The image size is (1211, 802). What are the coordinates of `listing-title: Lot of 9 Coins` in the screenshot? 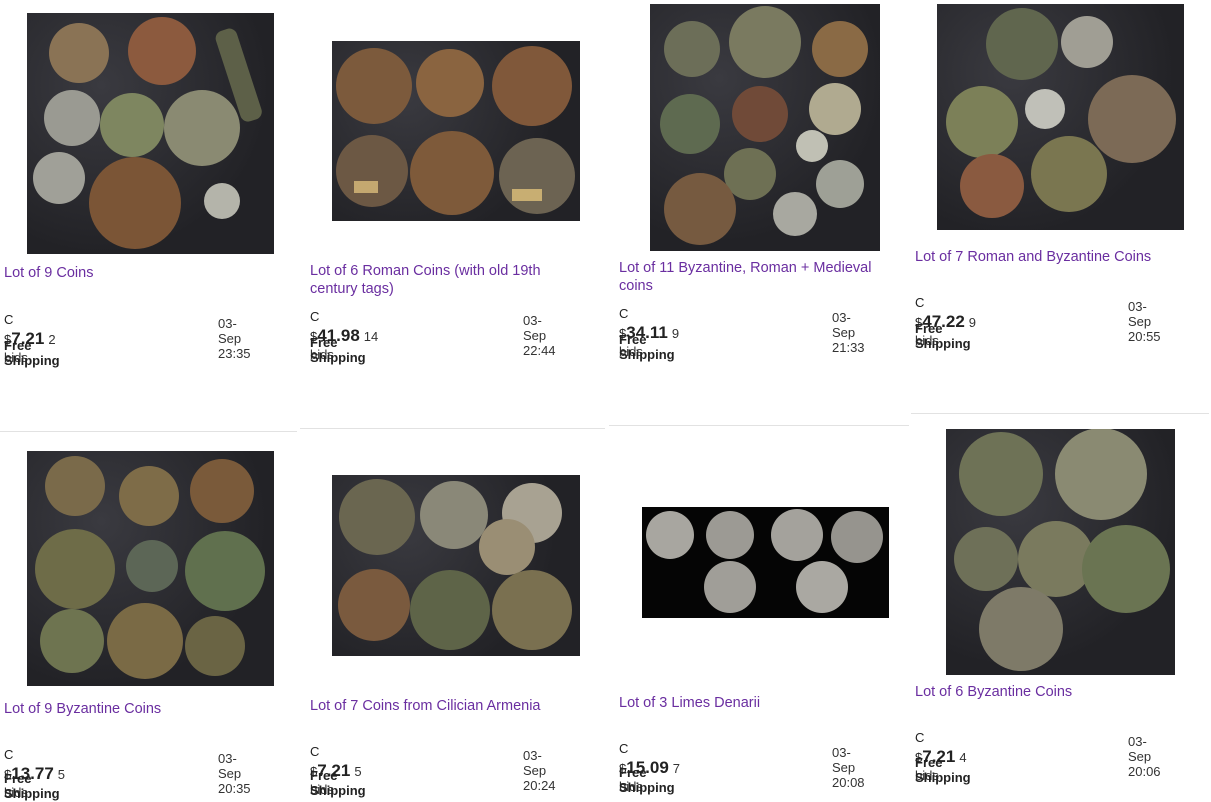 It's located at (144, 273).